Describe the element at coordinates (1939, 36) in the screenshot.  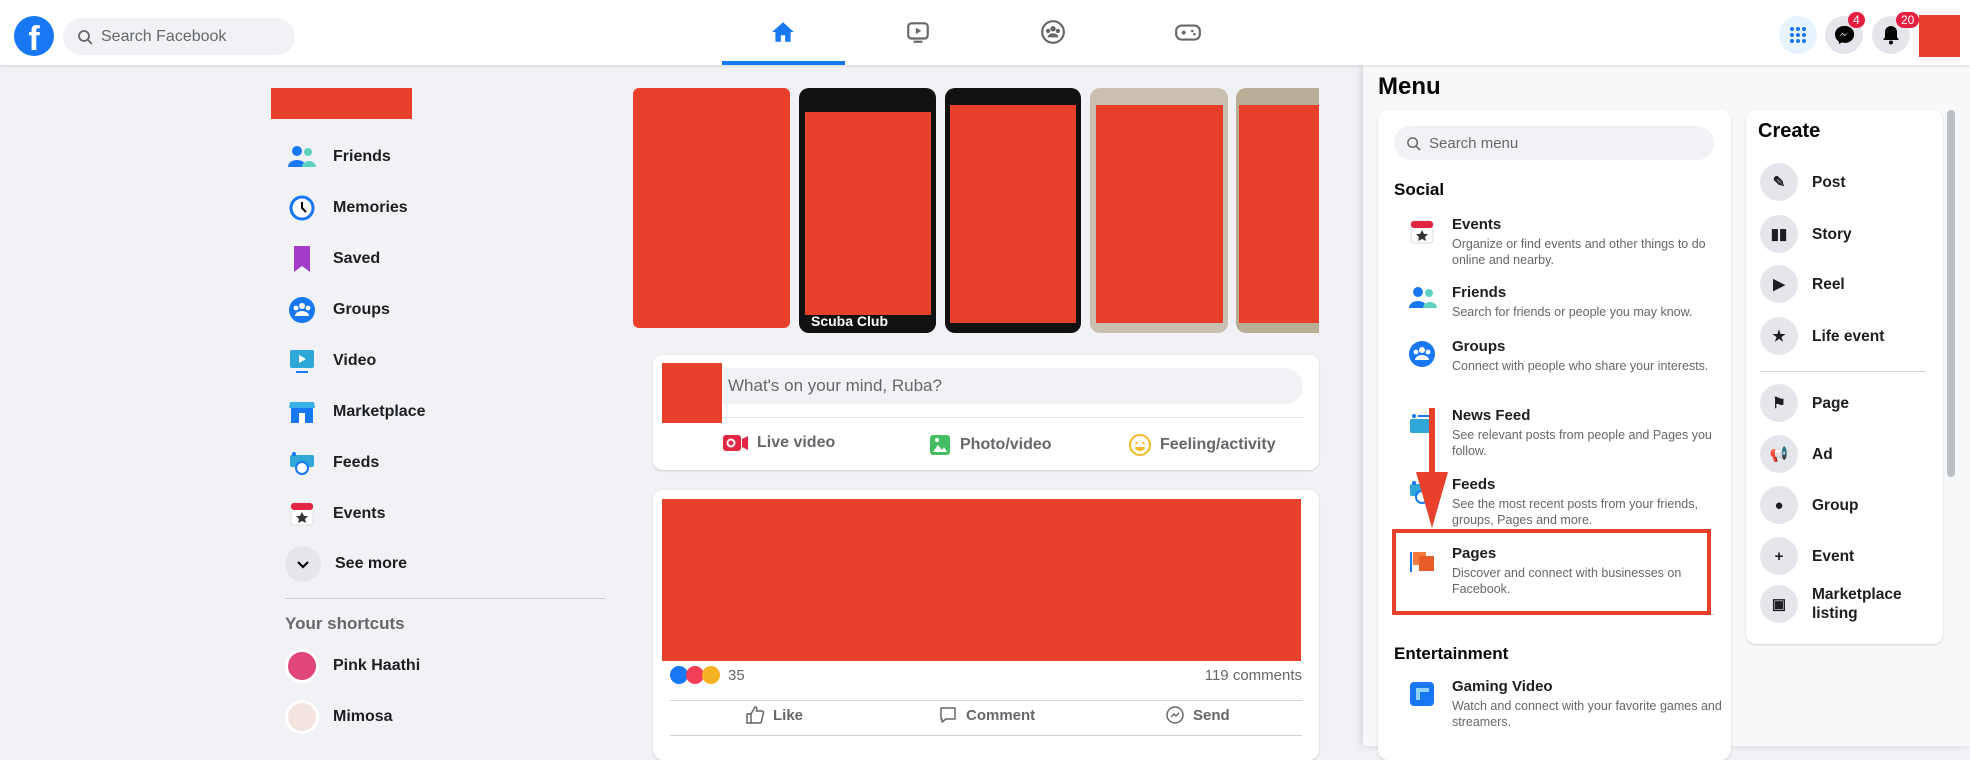
I see `account-avatar-redacted` at that location.